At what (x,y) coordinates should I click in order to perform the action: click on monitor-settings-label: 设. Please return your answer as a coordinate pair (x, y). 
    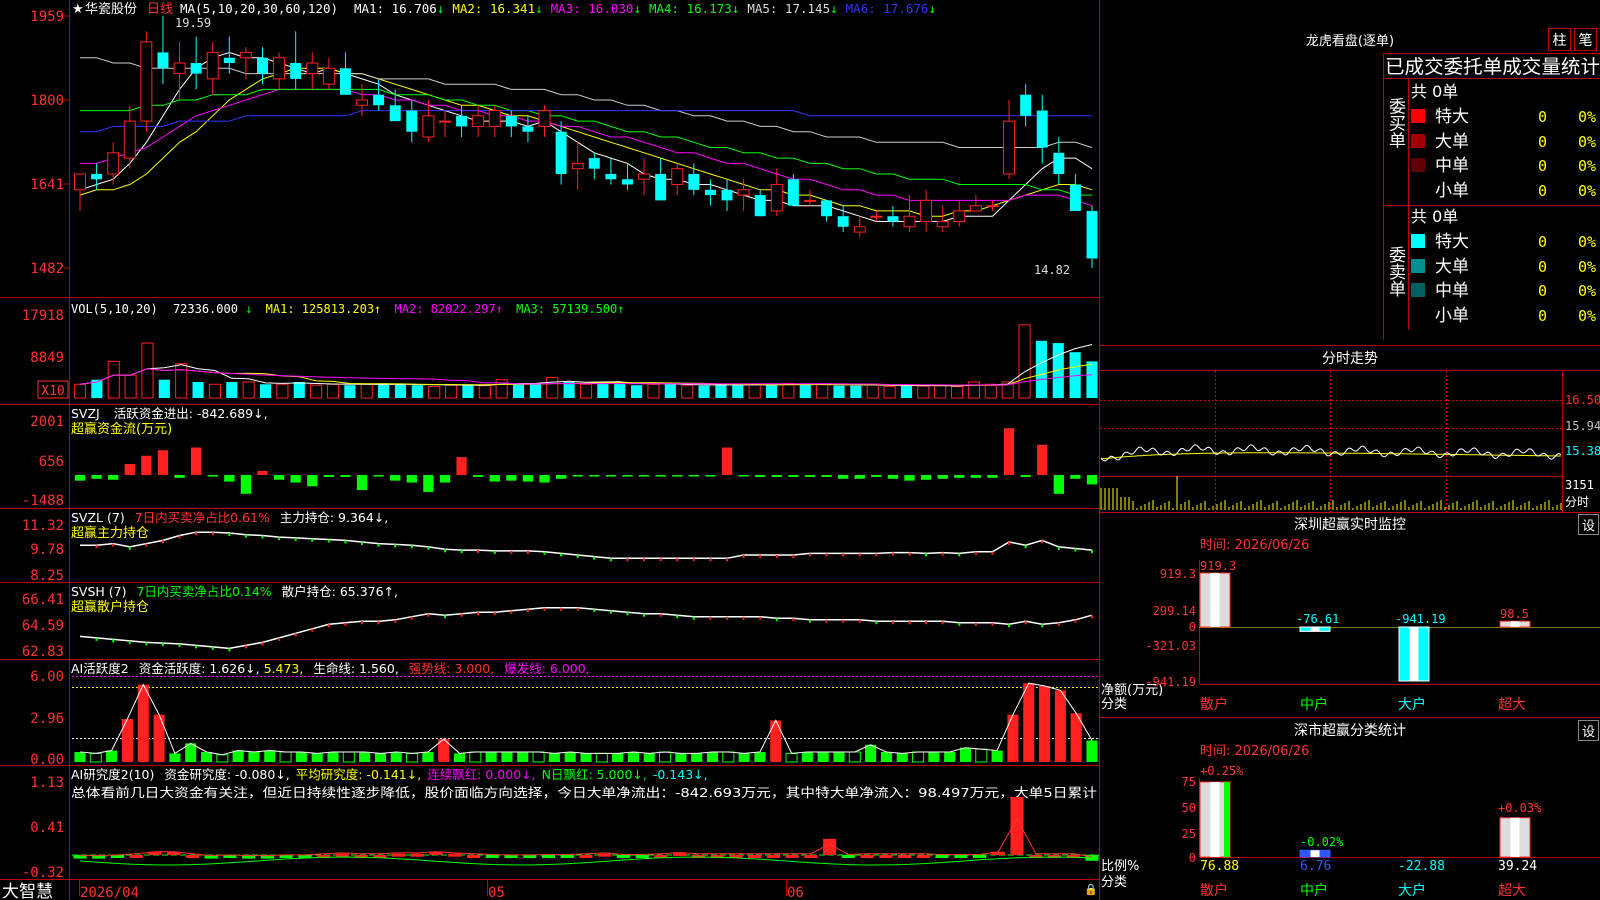
    Looking at the image, I should click on (1588, 526).